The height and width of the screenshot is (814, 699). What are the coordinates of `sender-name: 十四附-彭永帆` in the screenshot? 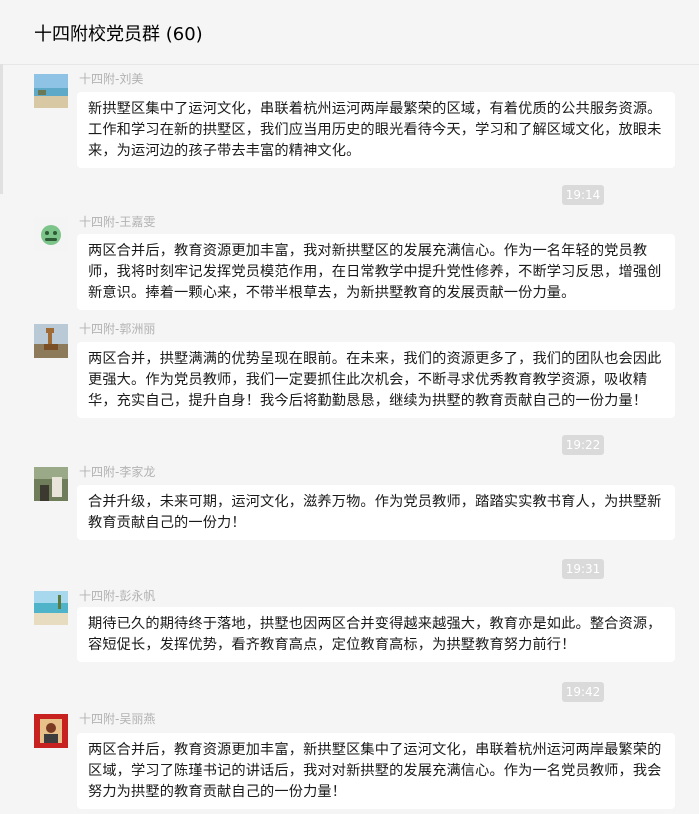 It's located at (117, 596).